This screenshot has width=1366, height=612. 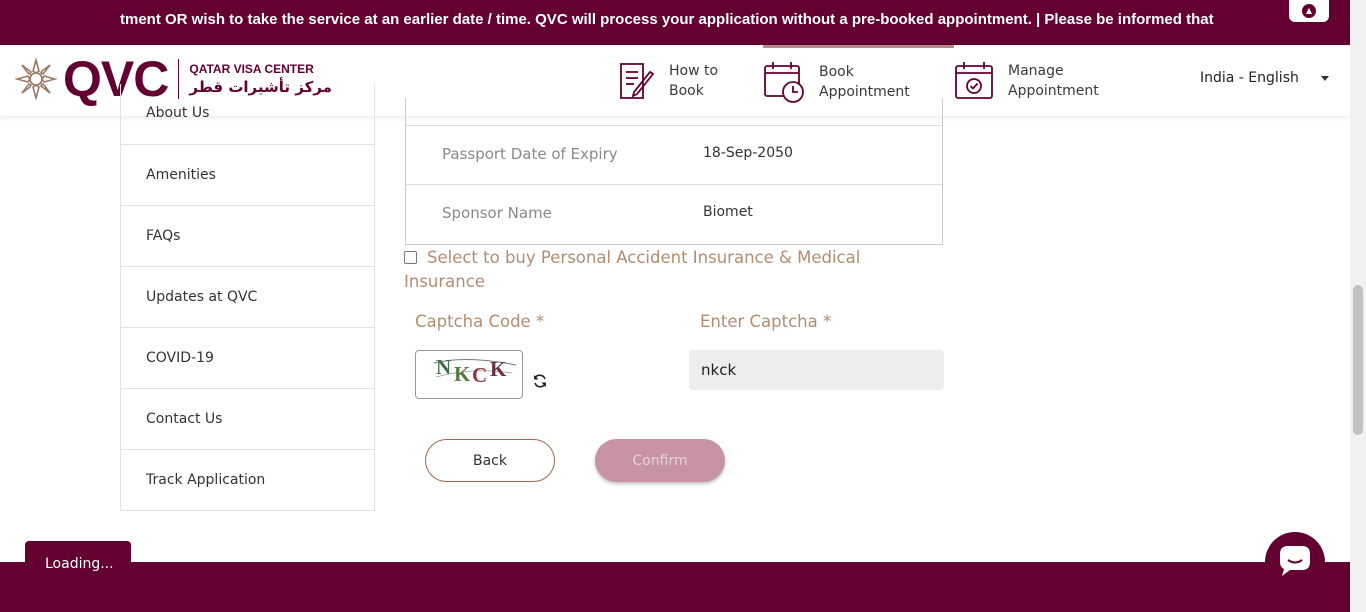 I want to click on sidebar-item-faqs: FAQs, so click(x=247, y=236).